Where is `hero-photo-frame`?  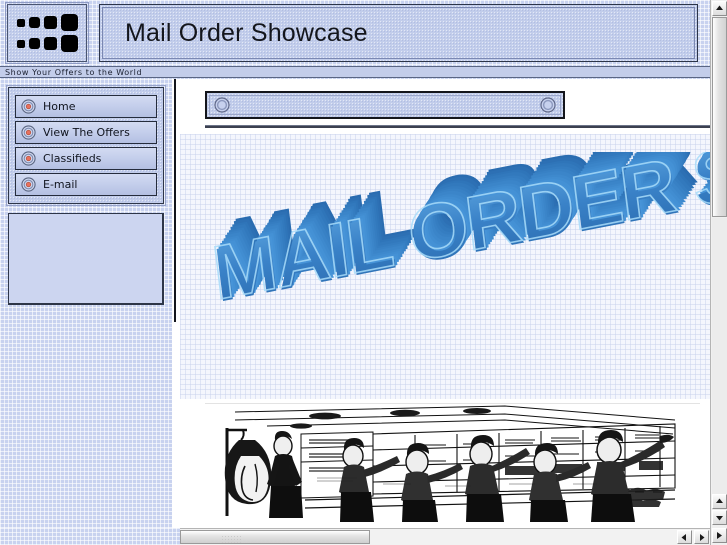
hero-photo-frame is located at coordinates (452, 463).